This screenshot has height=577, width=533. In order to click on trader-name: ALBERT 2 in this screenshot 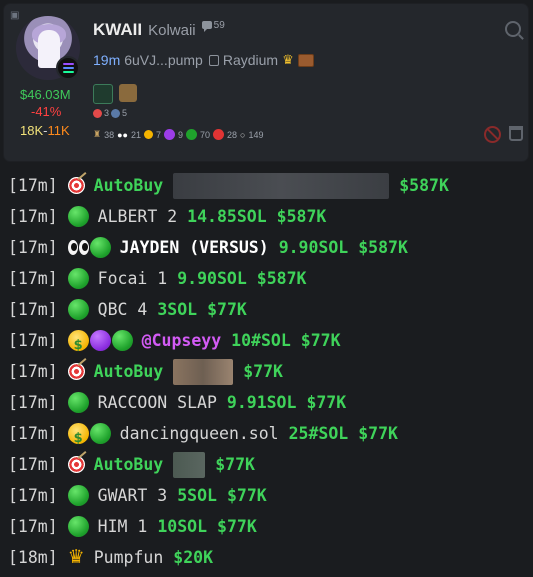, I will do `click(137, 216)`.